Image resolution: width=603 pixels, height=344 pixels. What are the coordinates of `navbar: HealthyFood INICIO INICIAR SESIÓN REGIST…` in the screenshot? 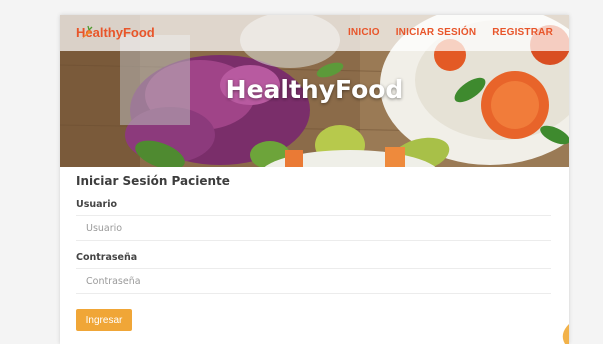 It's located at (314, 33).